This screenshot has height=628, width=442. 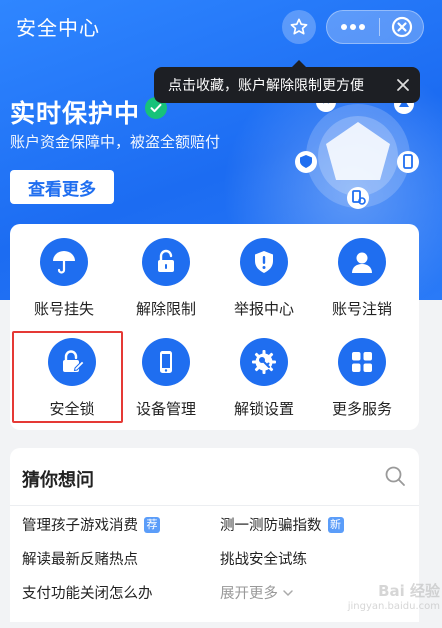 I want to click on more-dots-icon, so click(x=353, y=27).